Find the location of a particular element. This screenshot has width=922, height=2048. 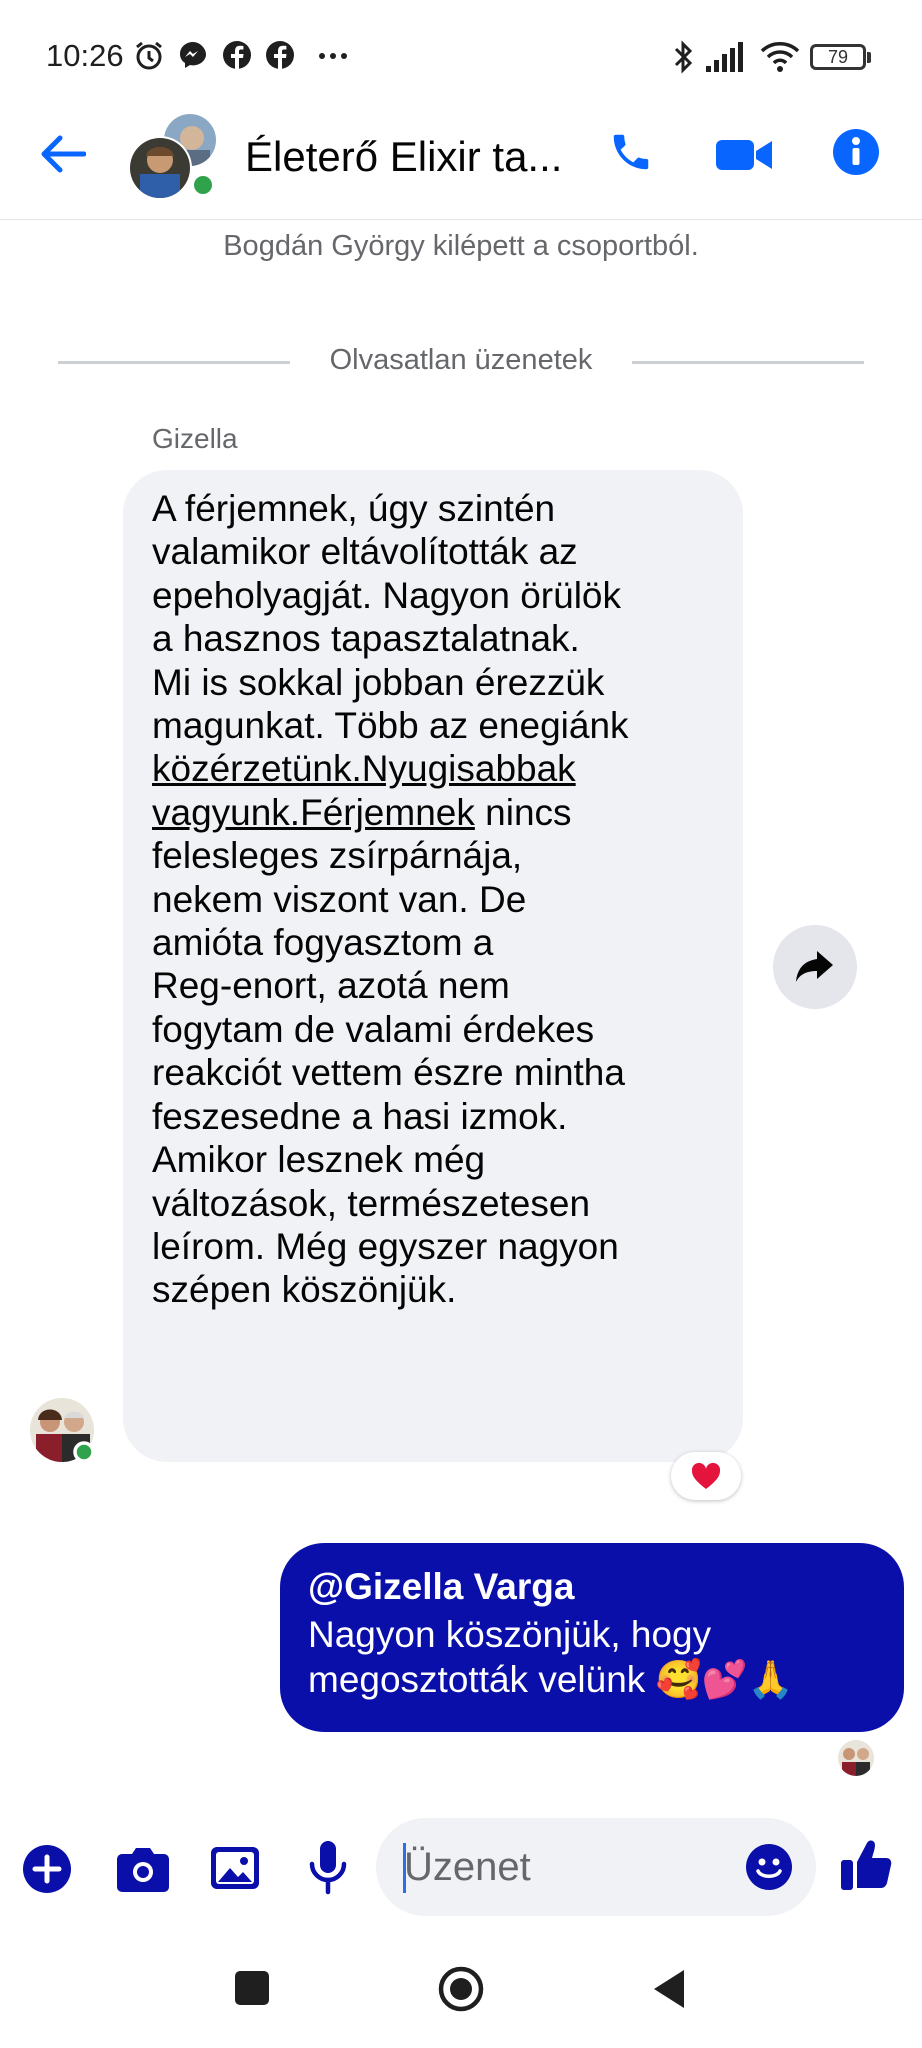

recent-apps-icon is located at coordinates (252, 1988).